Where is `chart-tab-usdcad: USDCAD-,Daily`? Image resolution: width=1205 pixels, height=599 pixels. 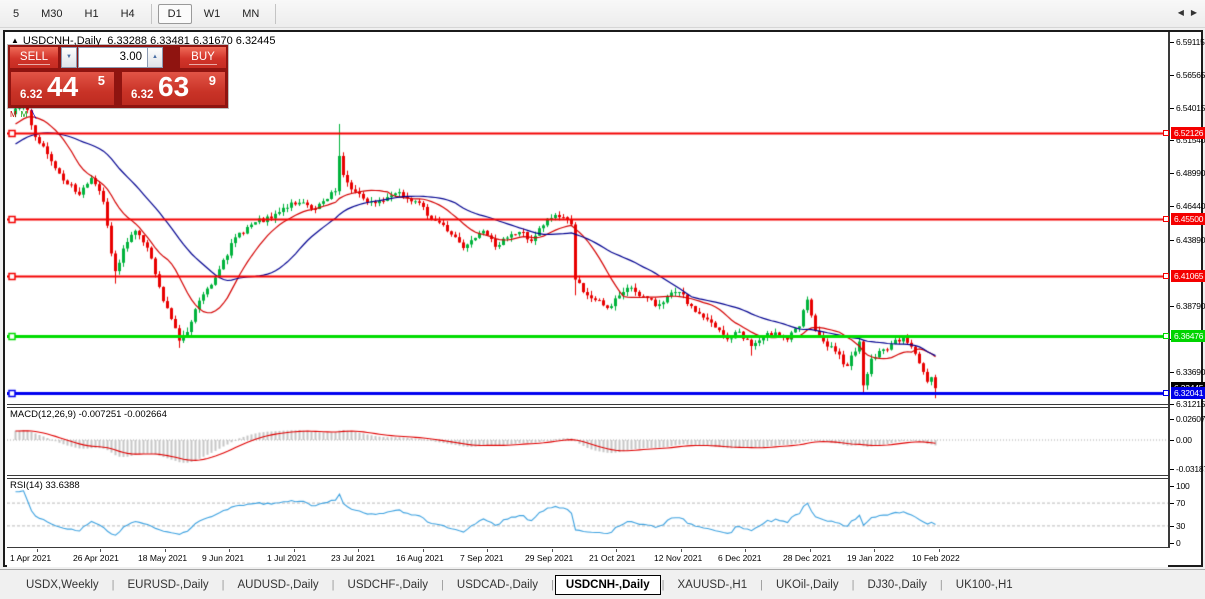
chart-tab-usdcad: USDCAD-,Daily is located at coordinates (497, 585).